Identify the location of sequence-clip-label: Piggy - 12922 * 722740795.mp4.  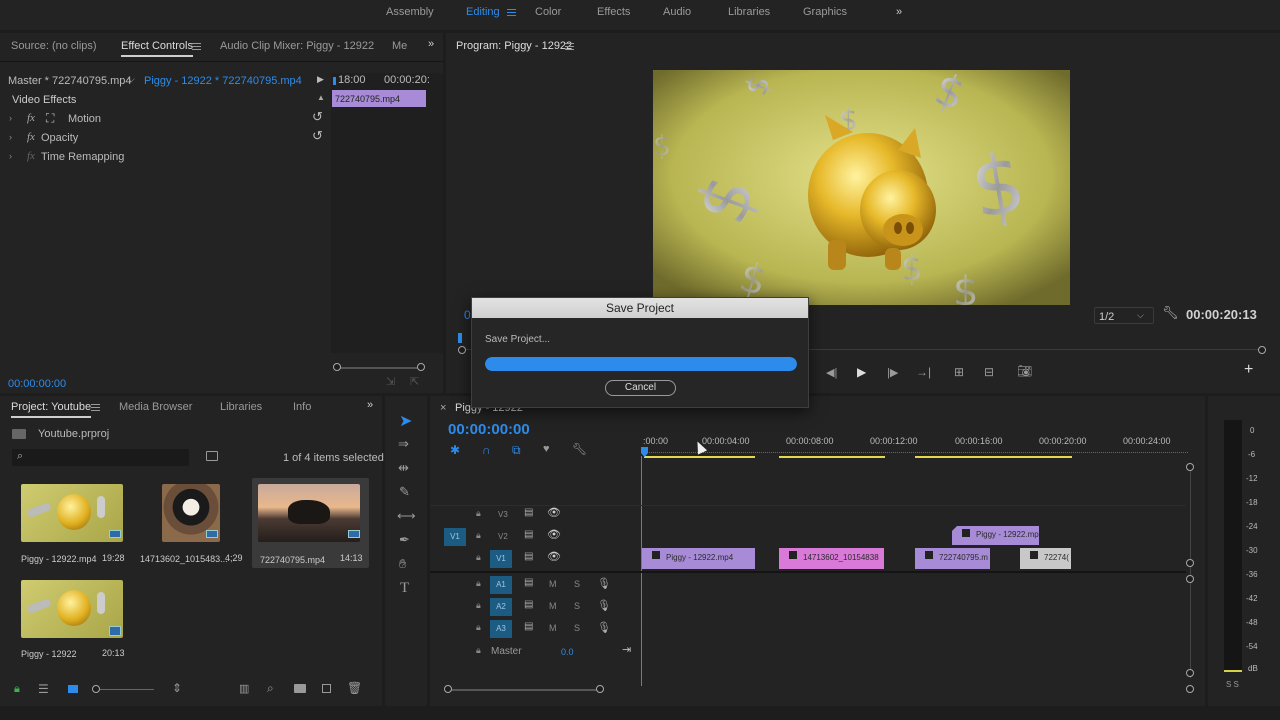
(223, 81).